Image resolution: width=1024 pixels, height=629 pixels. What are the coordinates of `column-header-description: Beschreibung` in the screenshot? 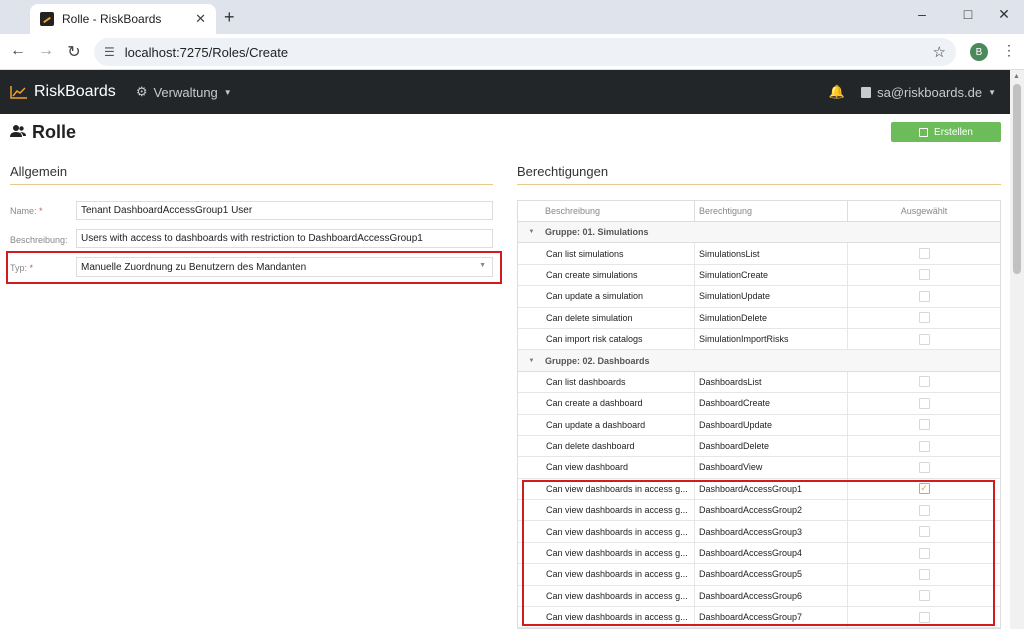 It's located at (606, 211).